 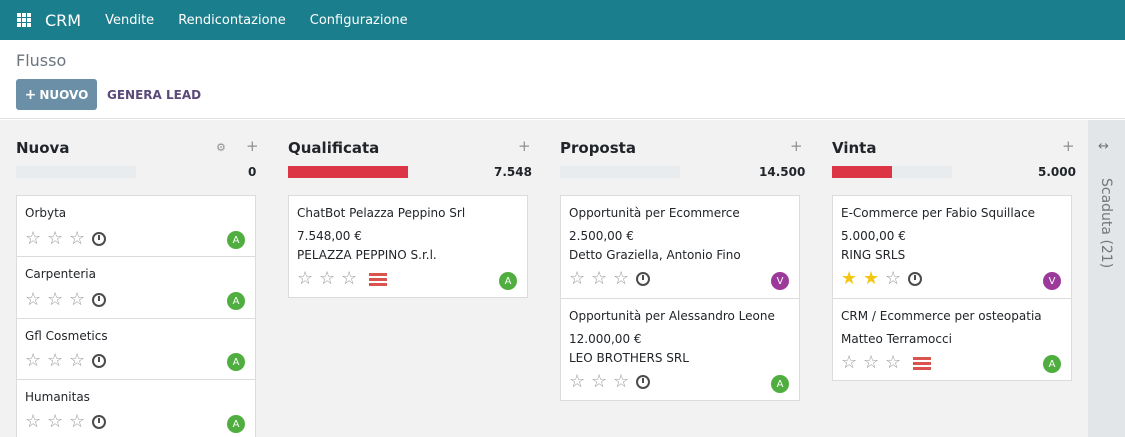 I want to click on priority-stars: ★ ★ ☆, so click(x=881, y=279).